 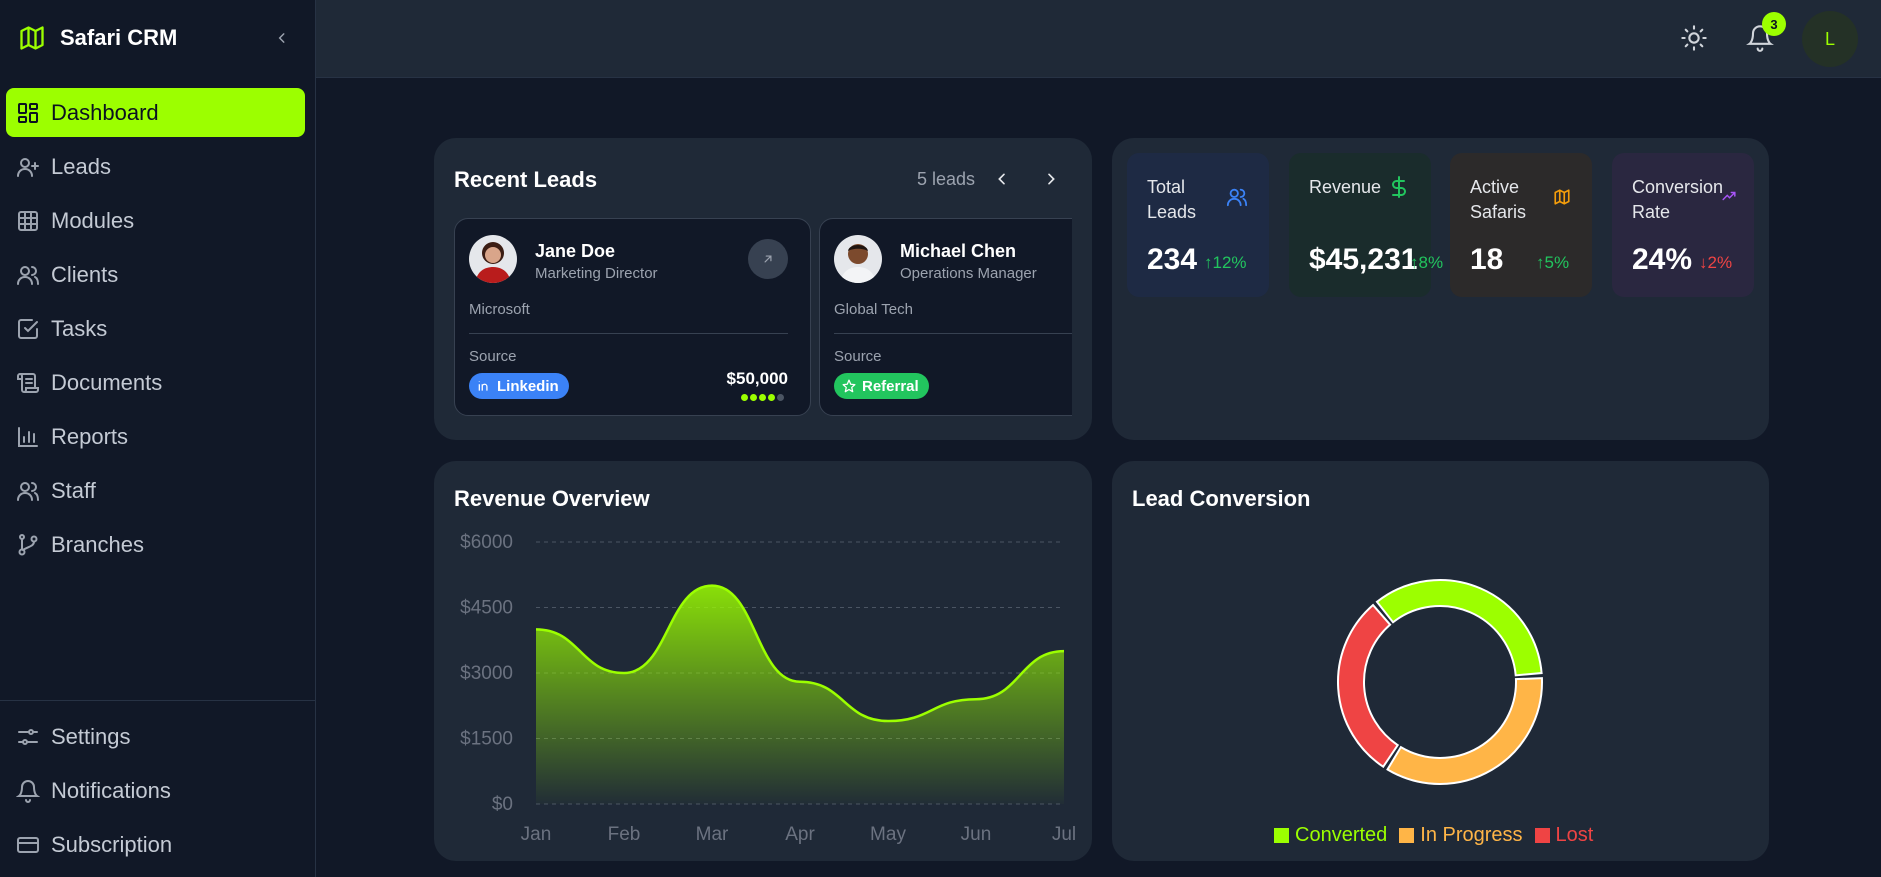 I want to click on collapse-sidebar-button, so click(x=282, y=38).